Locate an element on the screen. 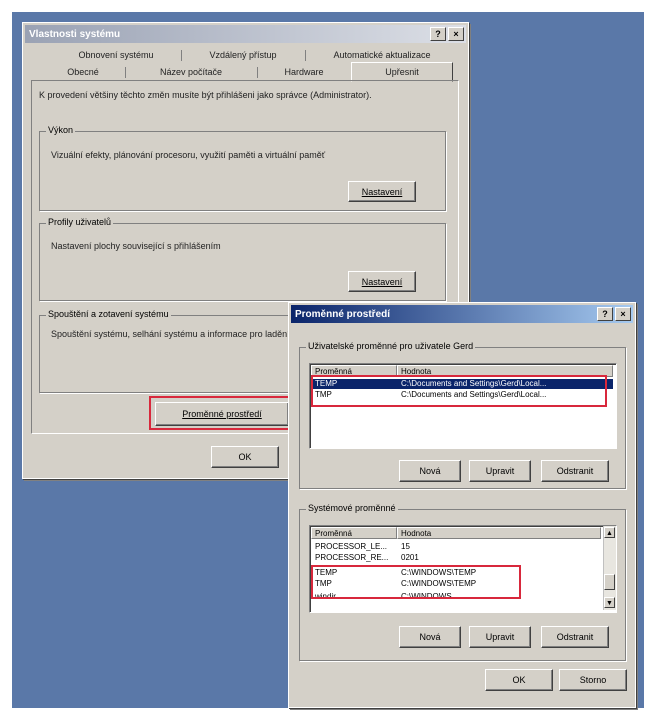 This screenshot has height=719, width=657. environment-variables-titlebar: Proměnné prostředí ? × is located at coordinates (462, 314).